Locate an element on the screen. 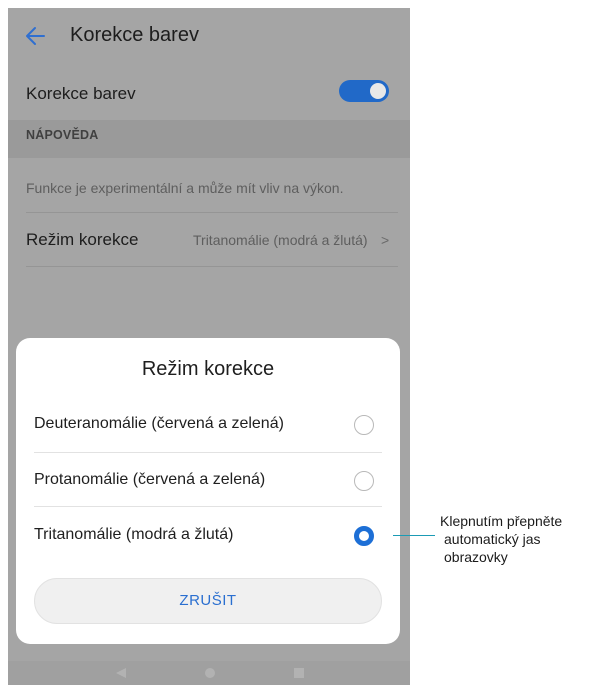 This screenshot has width=598, height=685. radio-deuteranomaly is located at coordinates (364, 425).